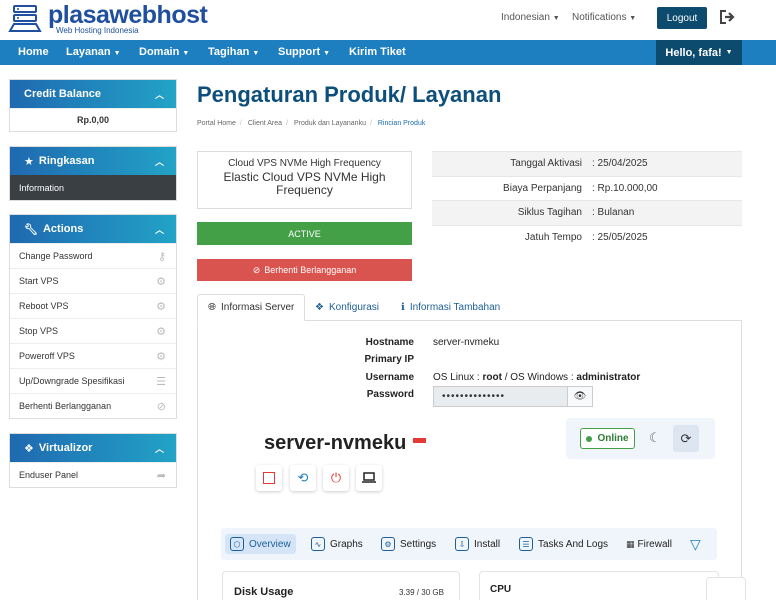  I want to click on actions-header: 🔧︎ Actions ︿, so click(93, 229).